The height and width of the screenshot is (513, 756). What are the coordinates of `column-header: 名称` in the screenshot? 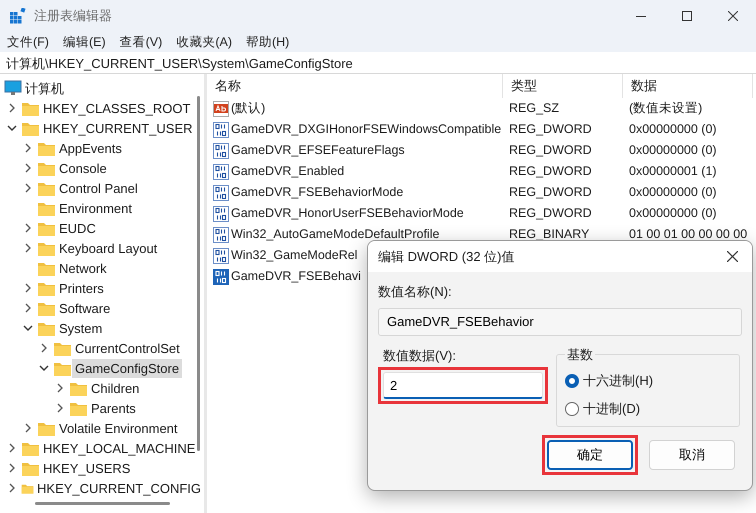 It's located at (355, 86).